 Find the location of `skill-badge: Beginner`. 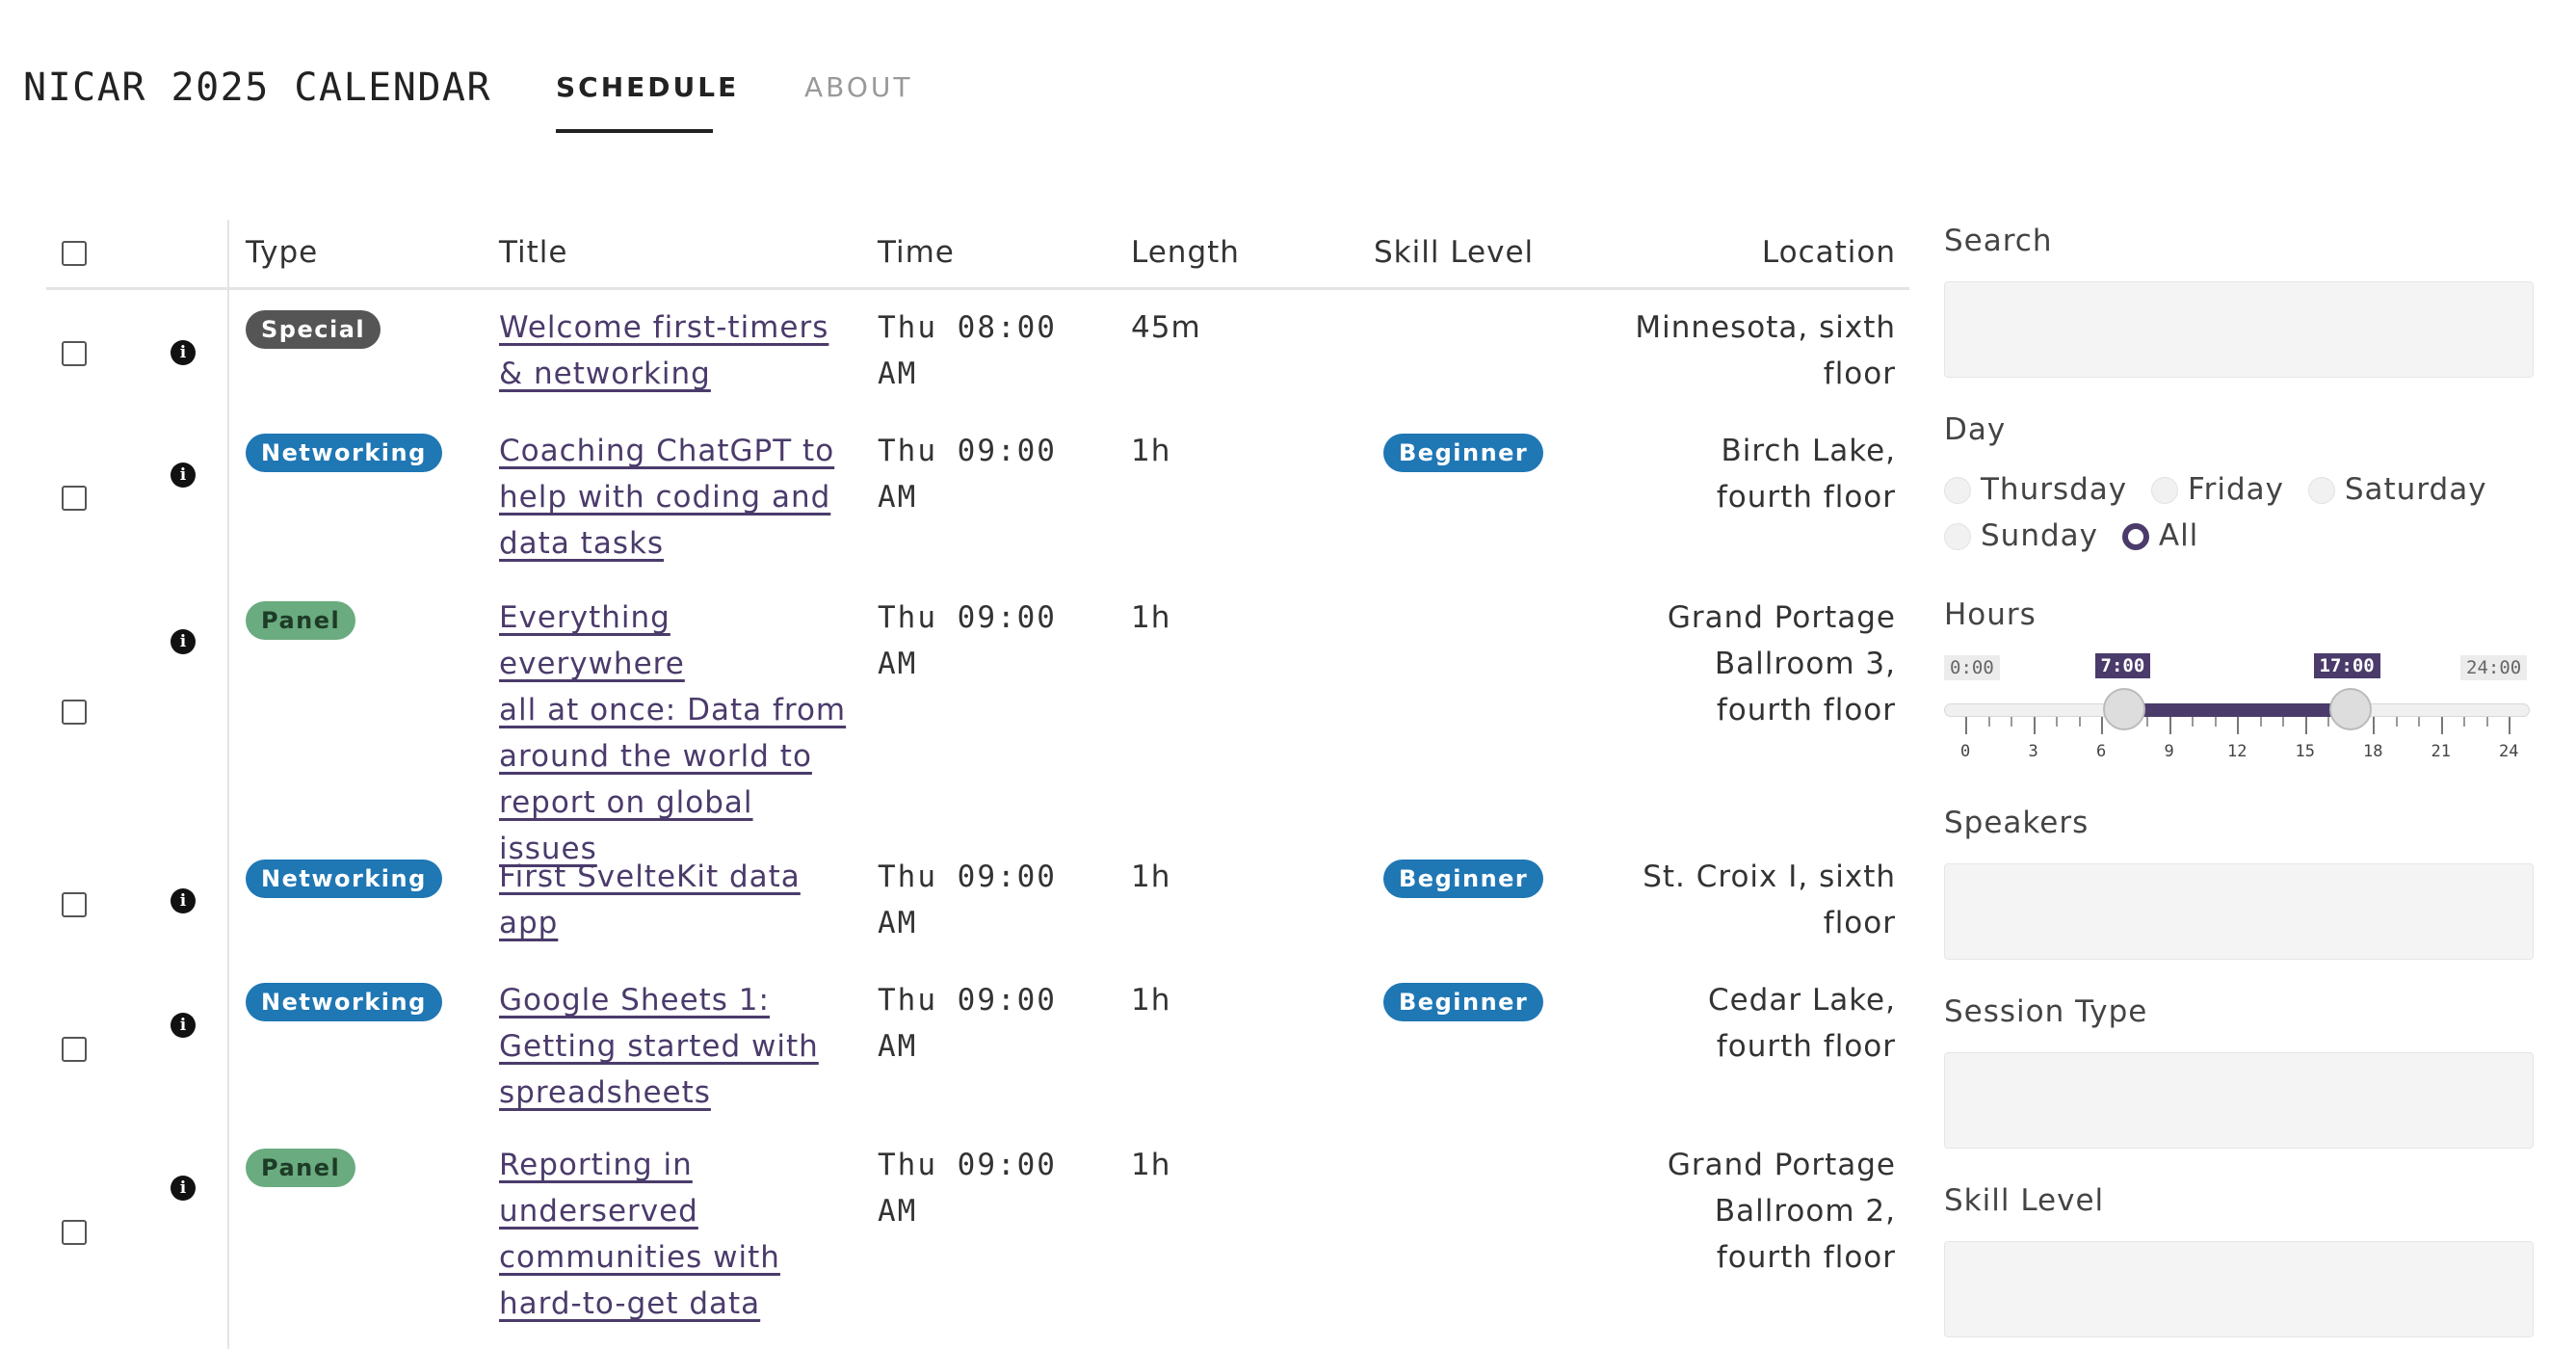

skill-badge: Beginner is located at coordinates (1464, 1002).